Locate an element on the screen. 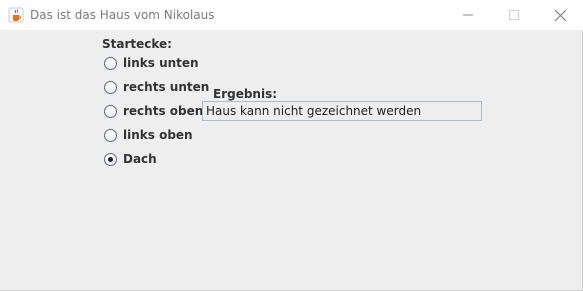 This screenshot has width=583, height=291. radio-label: rechts unten is located at coordinates (166, 87).